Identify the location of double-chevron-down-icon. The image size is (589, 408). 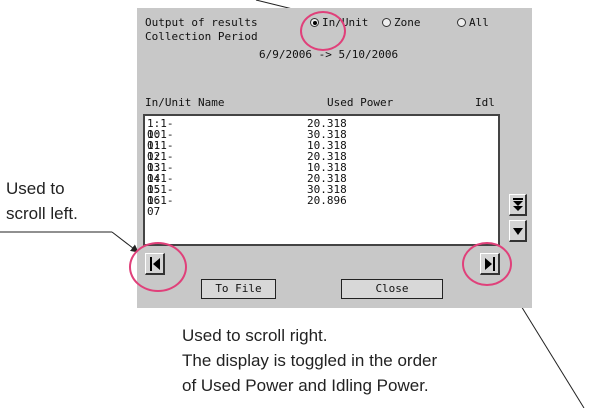
(517, 204).